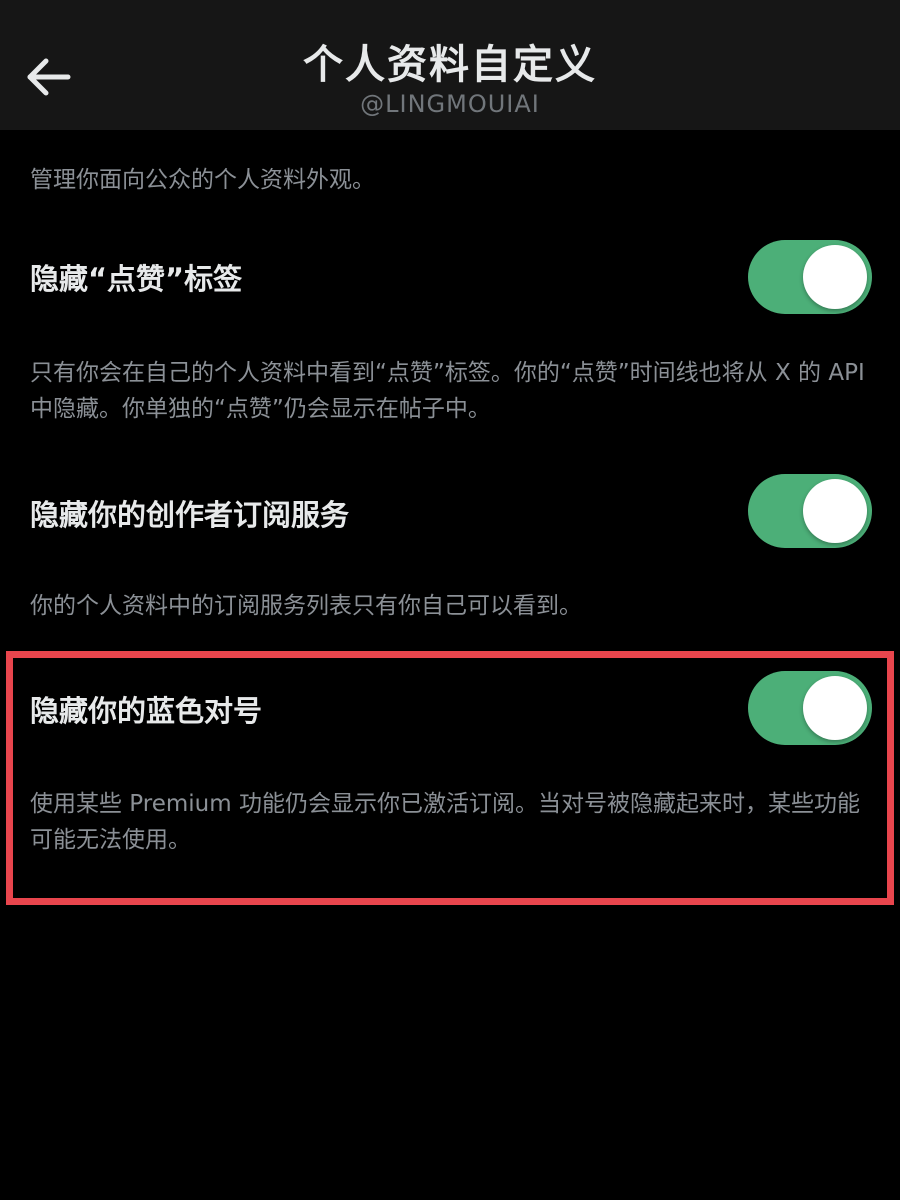 The width and height of the screenshot is (900, 1200). I want to click on hide-subscriptions-label: 隐藏你的创作者订阅服务, so click(190, 515).